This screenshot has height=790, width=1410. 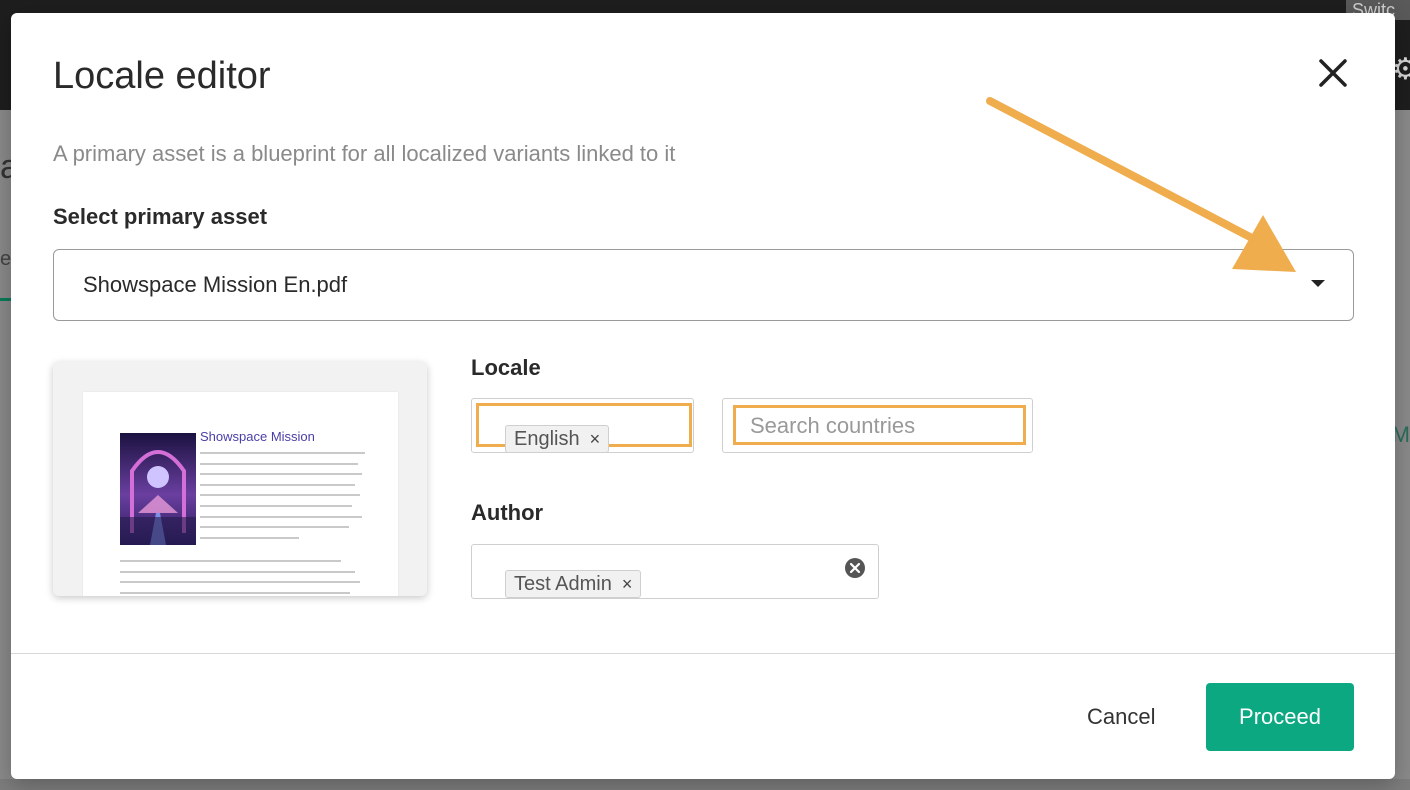 I want to click on chevron-down-icon, so click(x=1318, y=283).